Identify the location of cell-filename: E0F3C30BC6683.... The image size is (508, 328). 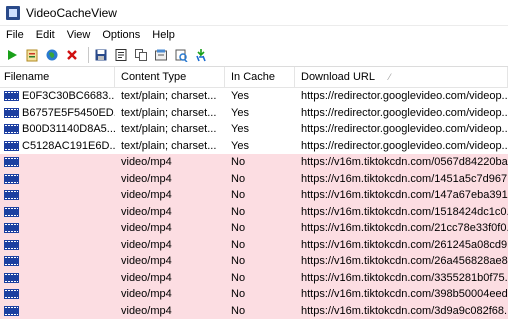
(57, 96).